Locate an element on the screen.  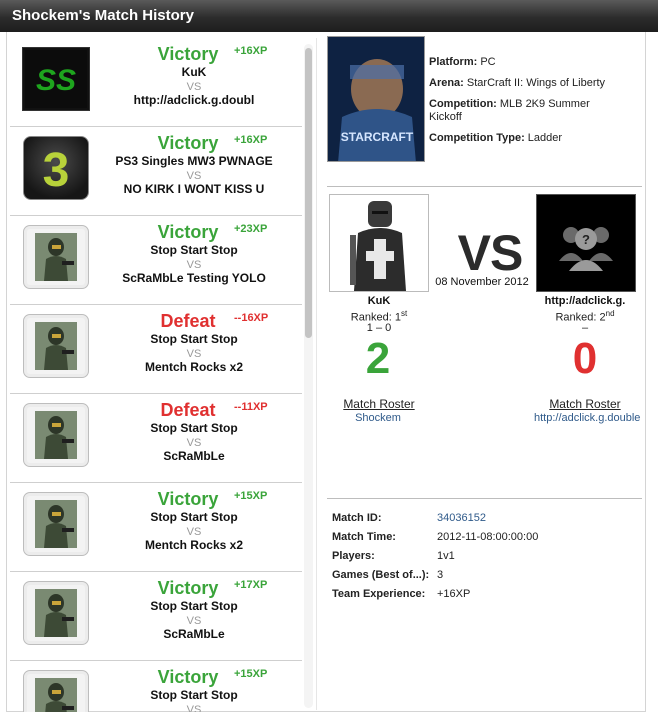
games-label: Games (Best of...): is located at coordinates (381, 575).